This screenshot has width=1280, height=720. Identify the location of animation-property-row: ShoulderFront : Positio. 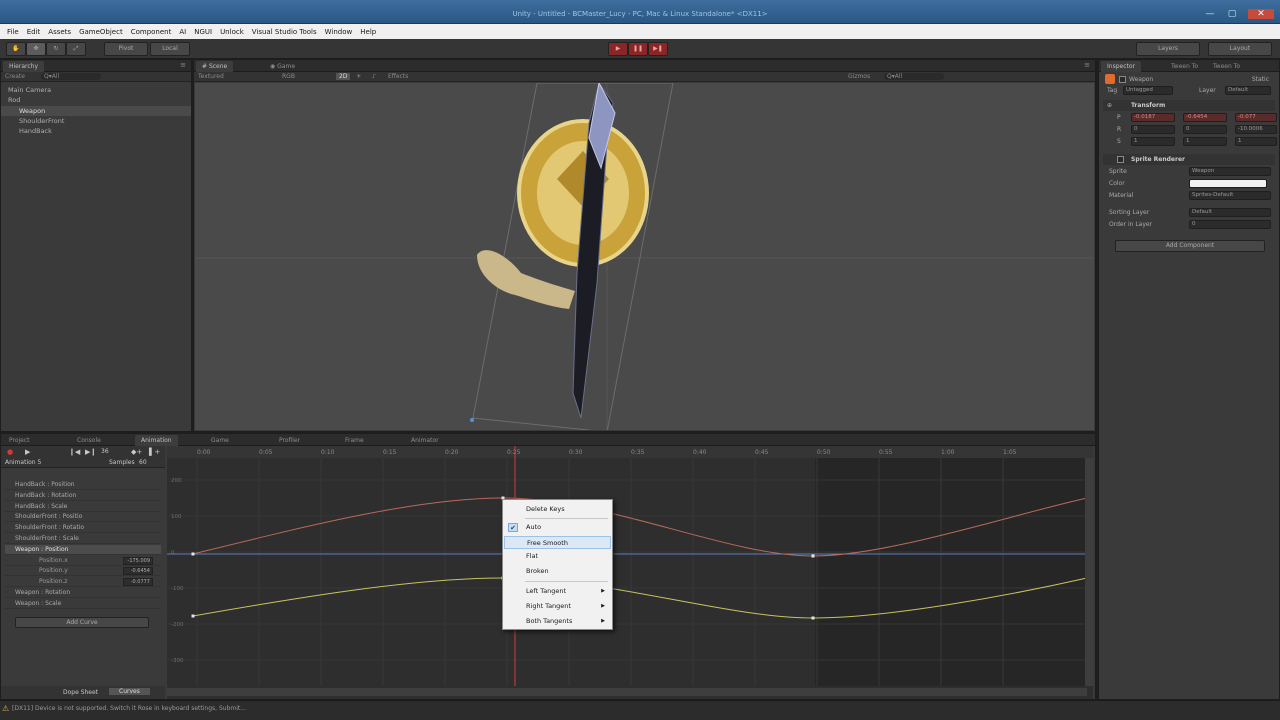
(83, 517).